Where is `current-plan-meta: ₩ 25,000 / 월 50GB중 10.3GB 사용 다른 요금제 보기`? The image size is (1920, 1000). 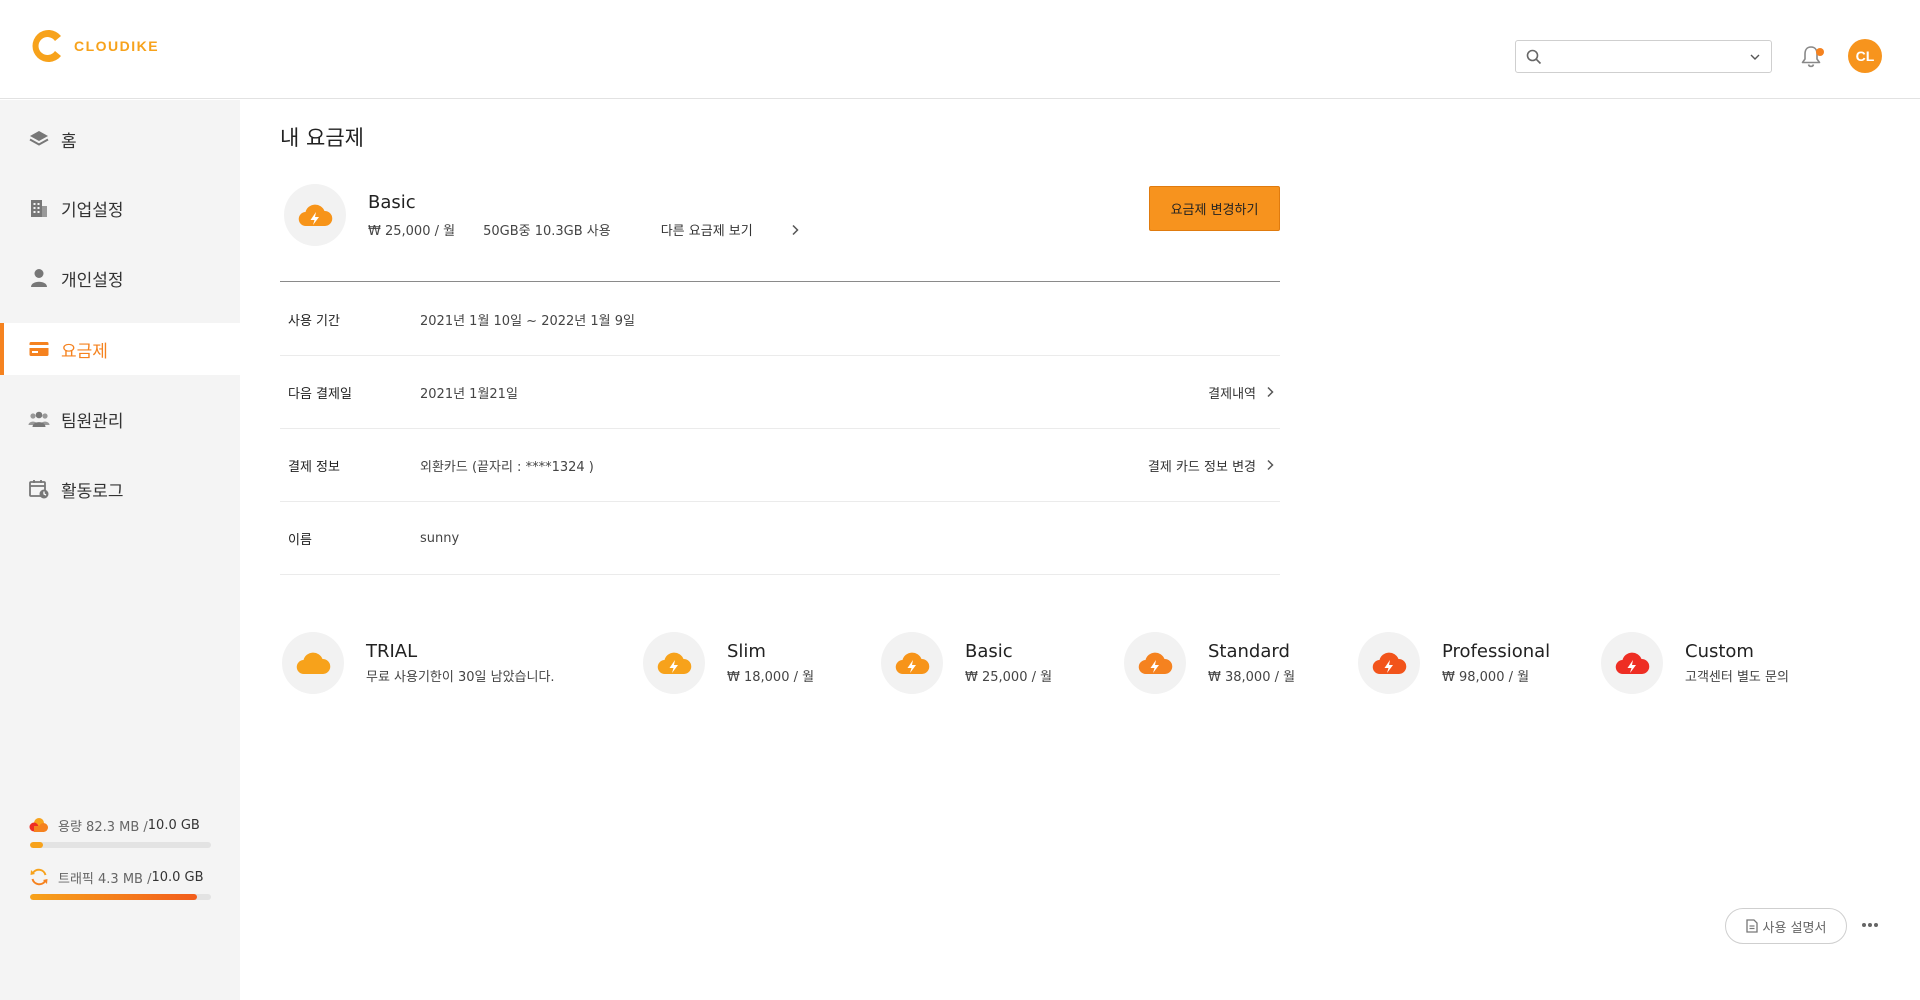 current-plan-meta: ₩ 25,000 / 월 50GB중 10.3GB 사용 다른 요금제 보기 is located at coordinates (583, 229).